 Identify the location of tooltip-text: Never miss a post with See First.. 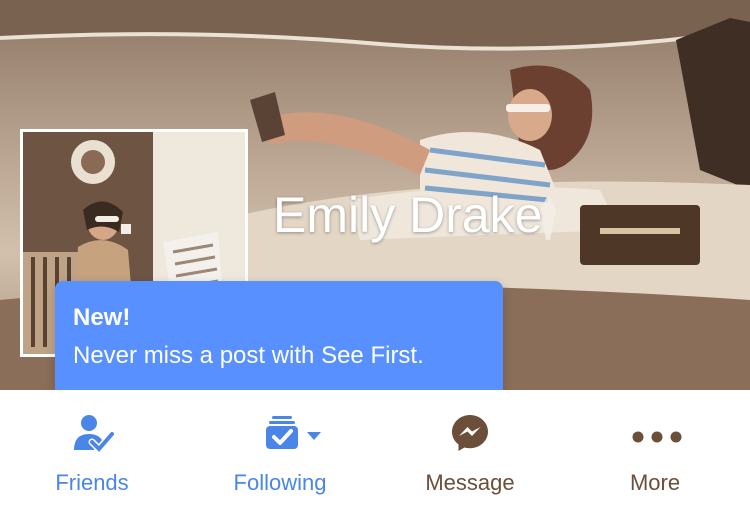
(248, 355).